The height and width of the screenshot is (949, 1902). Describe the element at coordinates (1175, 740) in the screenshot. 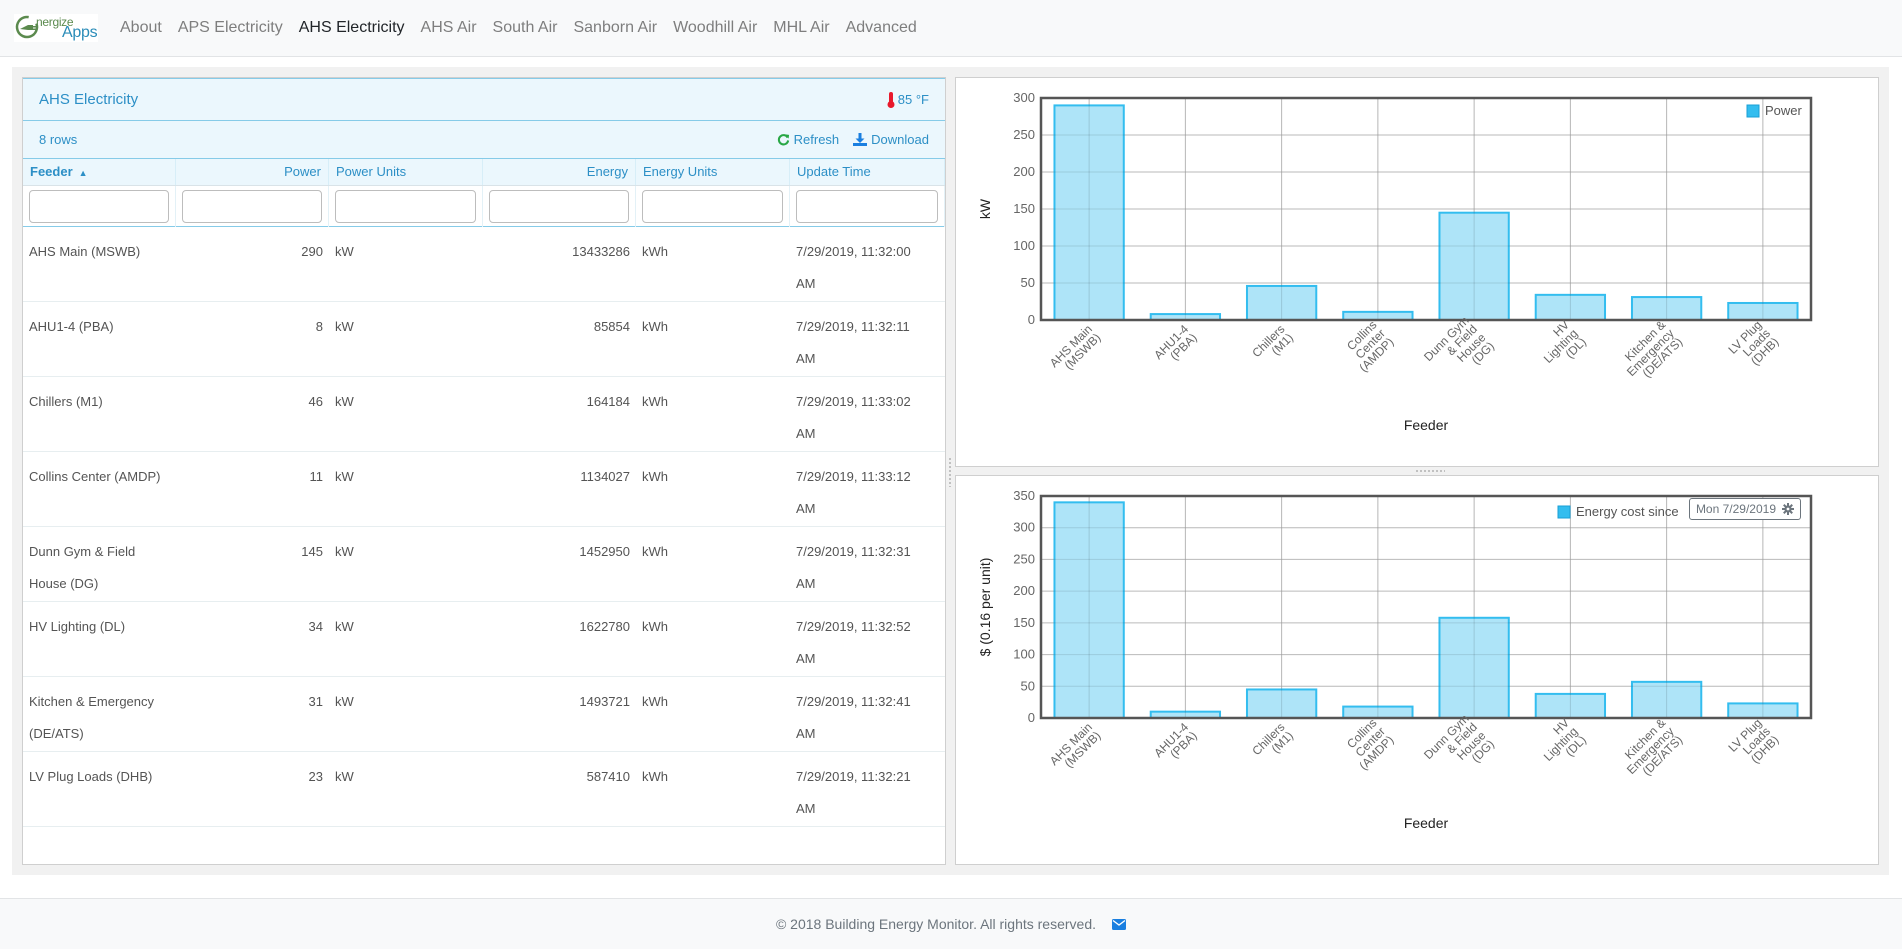

I see `x-tick-label: AHU1-4(PBA)` at that location.